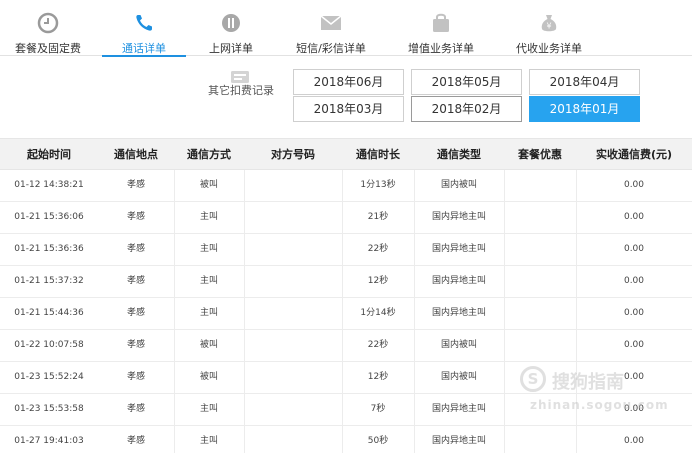 Image resolution: width=692 pixels, height=453 pixels. I want to click on detail-tabs: 套餐及固定费 通话详单 上网详单 短信/彩信详单 增值业务详单 ¥ 代收业务详单, so click(346, 28).